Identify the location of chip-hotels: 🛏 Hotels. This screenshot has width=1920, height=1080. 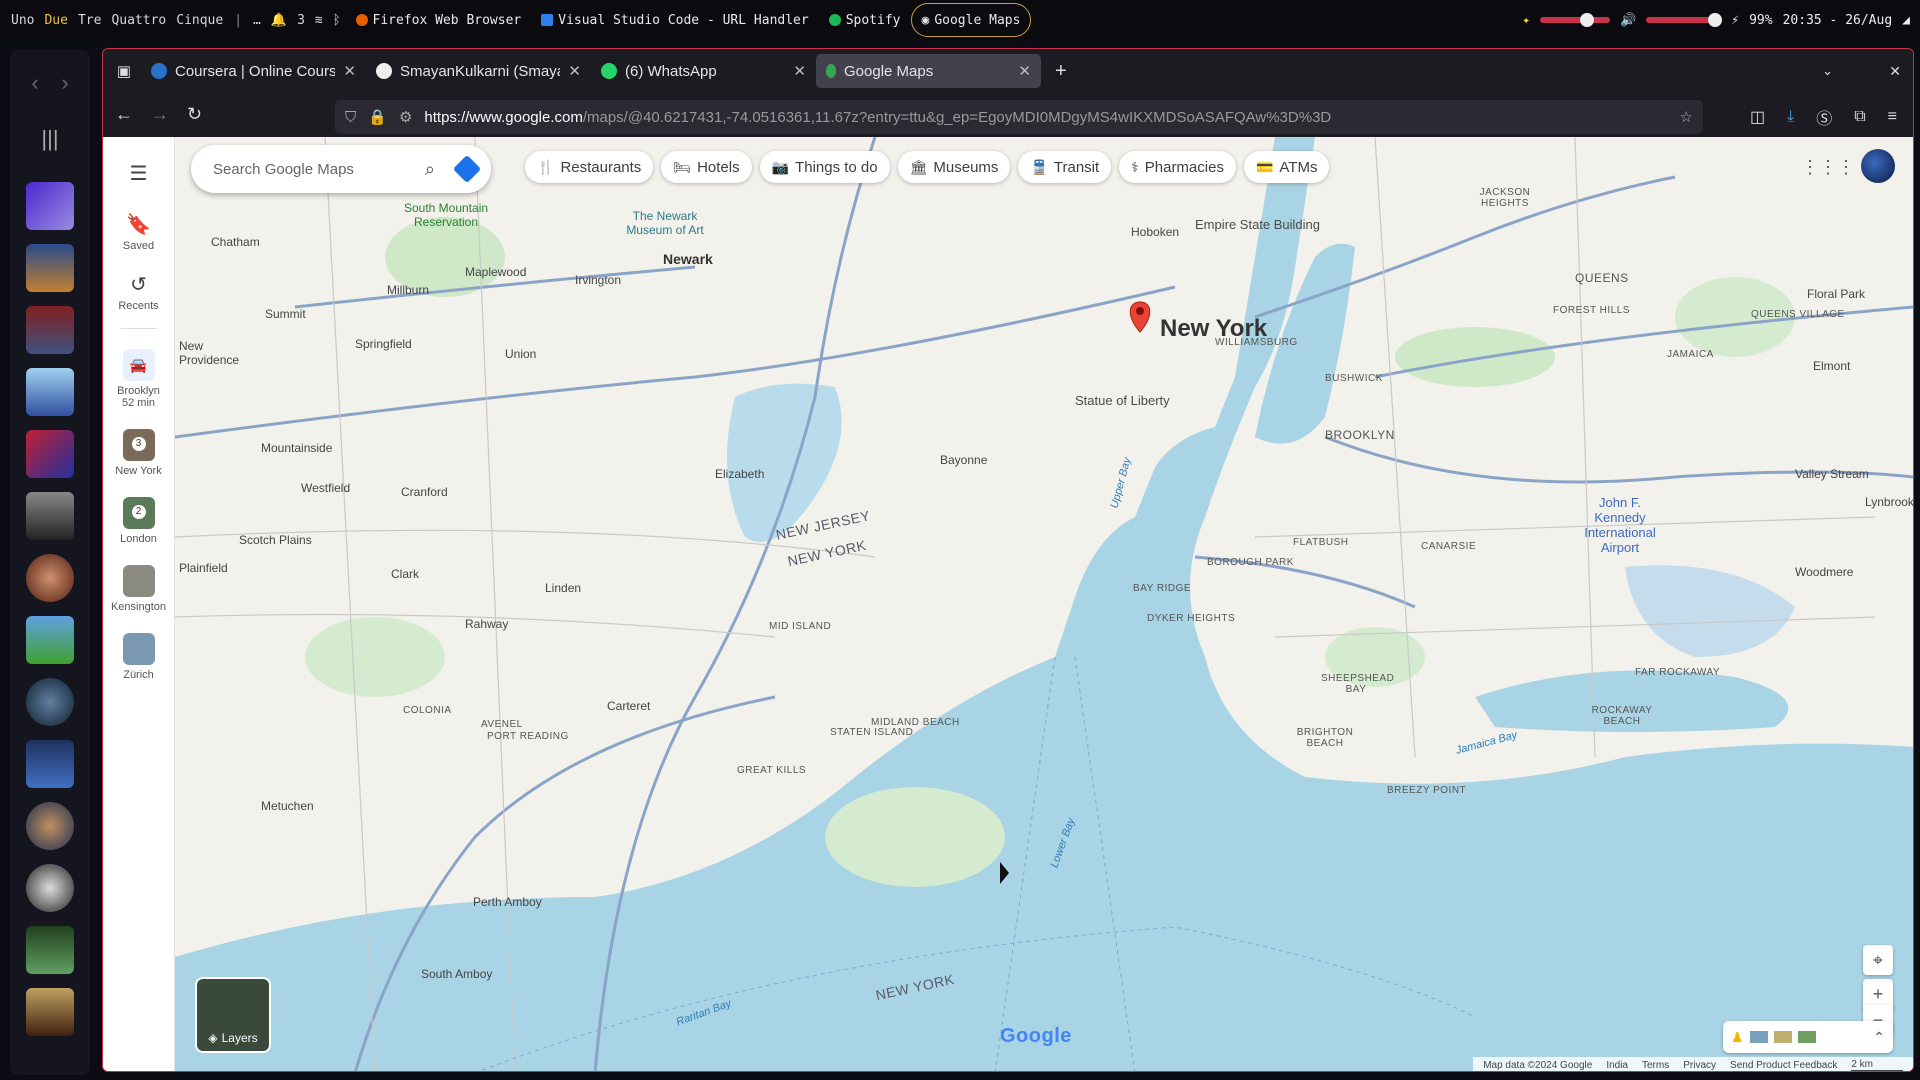
(706, 167).